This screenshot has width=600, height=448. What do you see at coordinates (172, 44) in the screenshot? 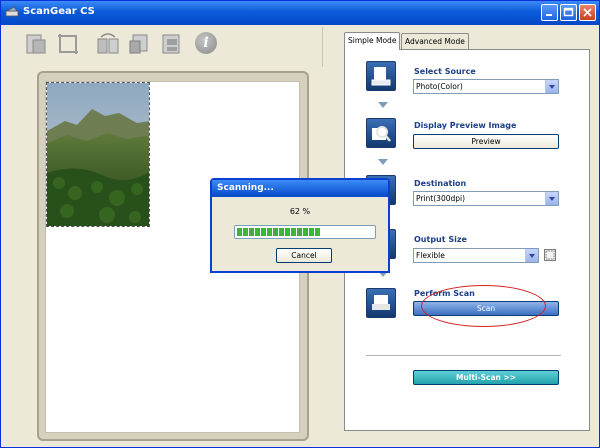
I see `multi-crop-icon` at bounding box center [172, 44].